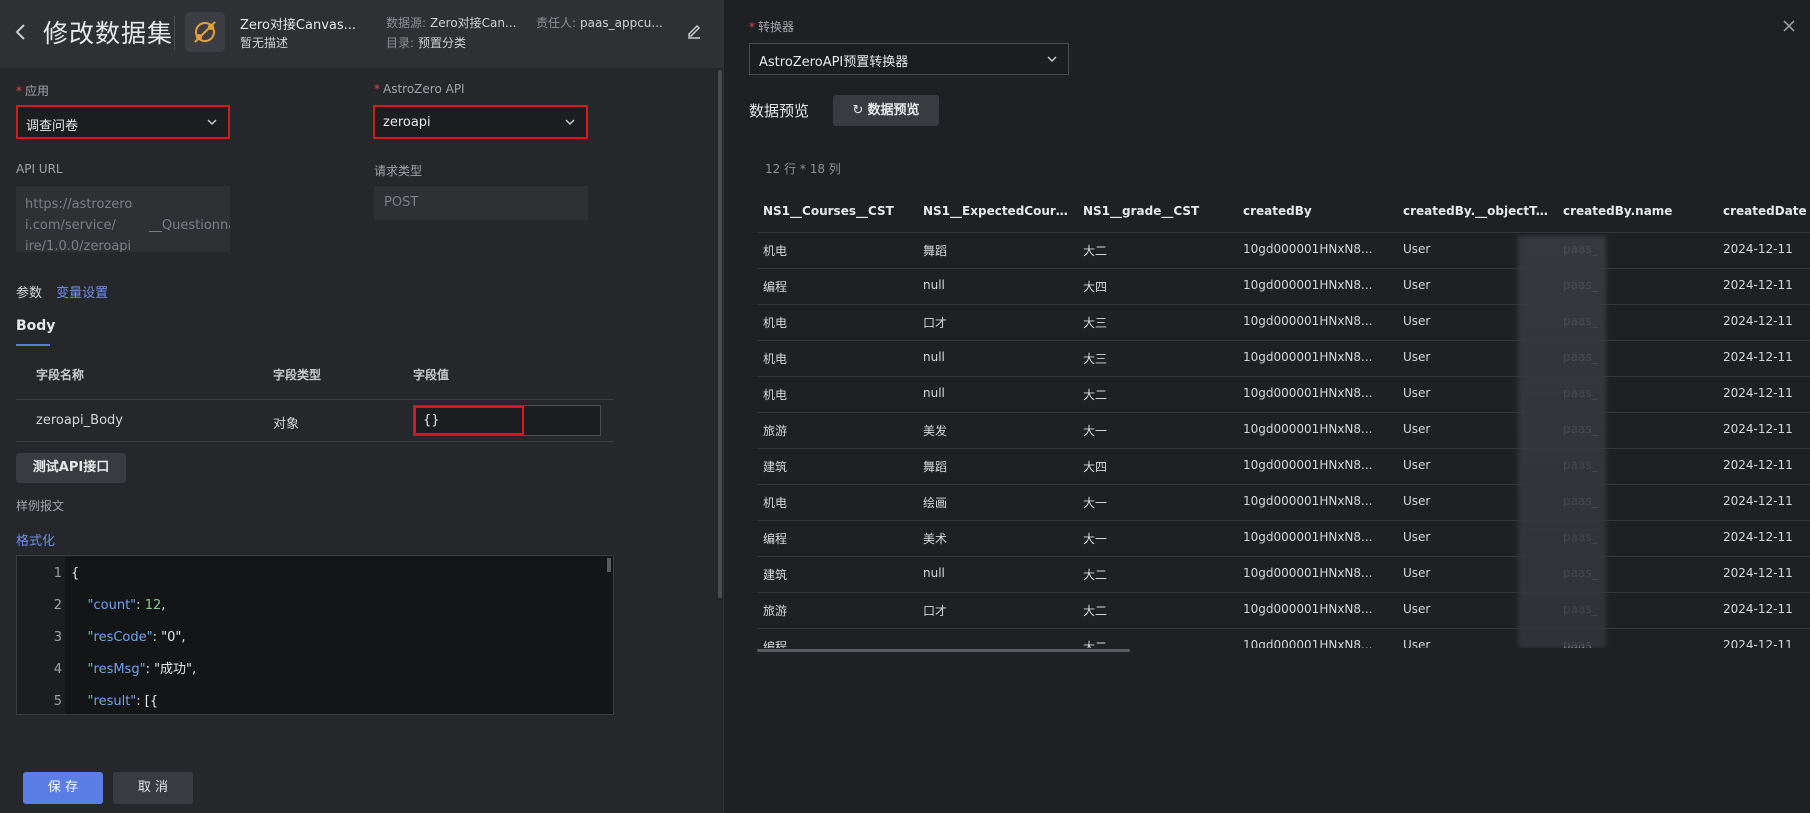 The width and height of the screenshot is (1810, 813). What do you see at coordinates (1318, 211) in the screenshot?
I see `column-header: createdBy` at bounding box center [1318, 211].